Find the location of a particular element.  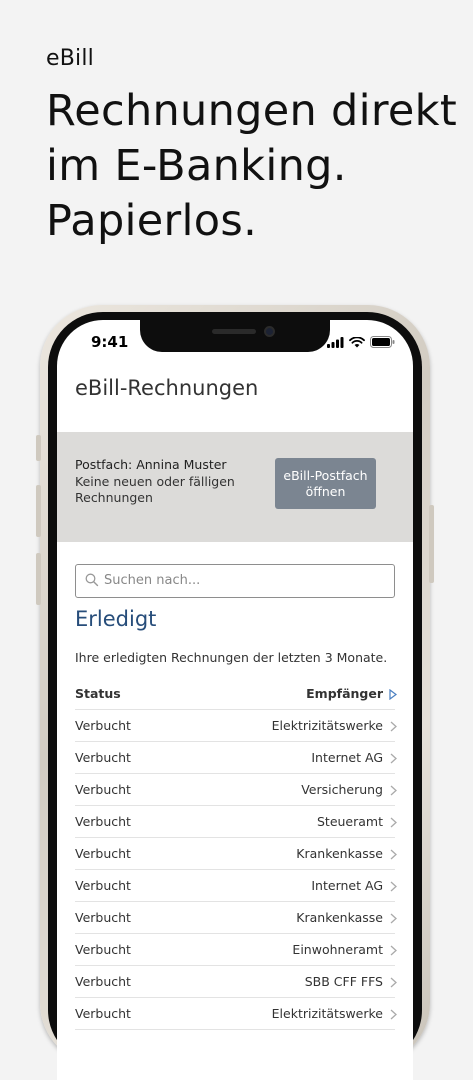

phone-notch is located at coordinates (235, 336).